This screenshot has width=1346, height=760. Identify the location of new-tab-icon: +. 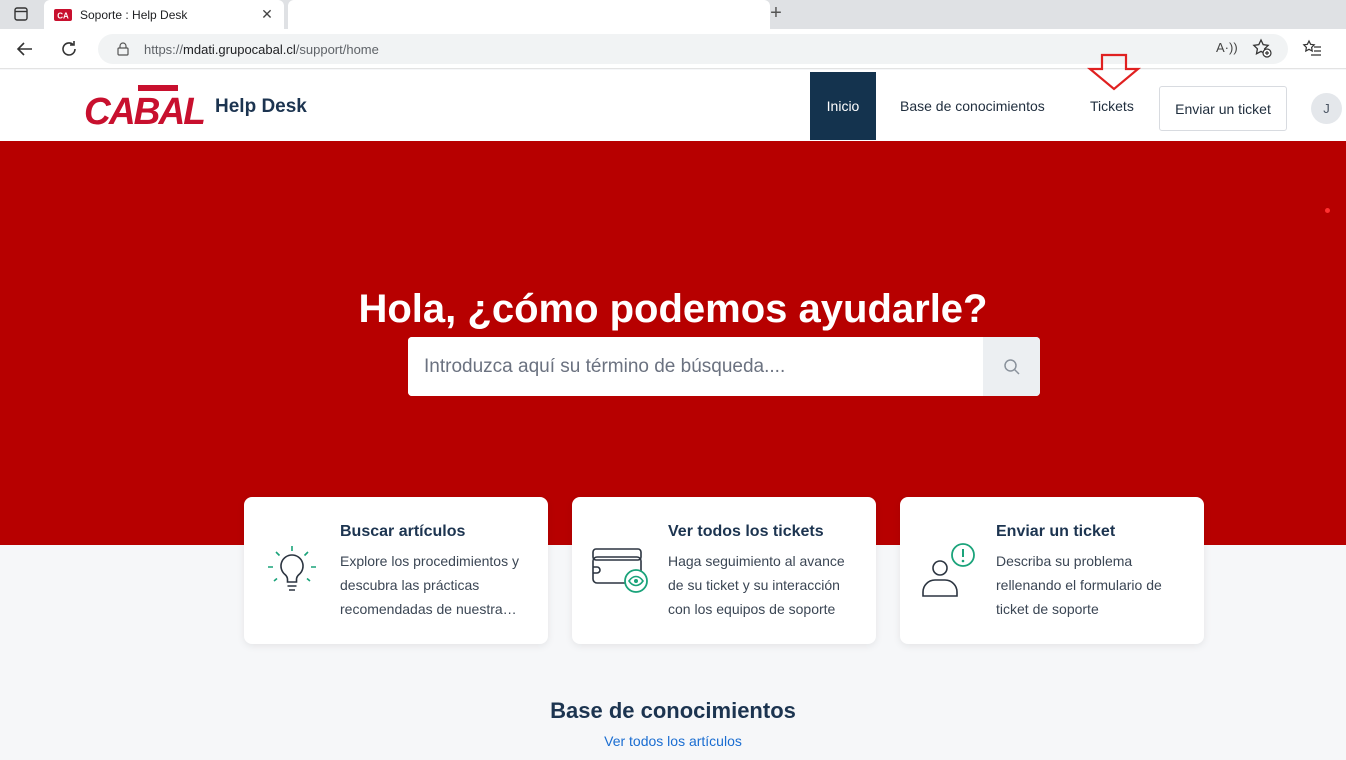
(776, 13).